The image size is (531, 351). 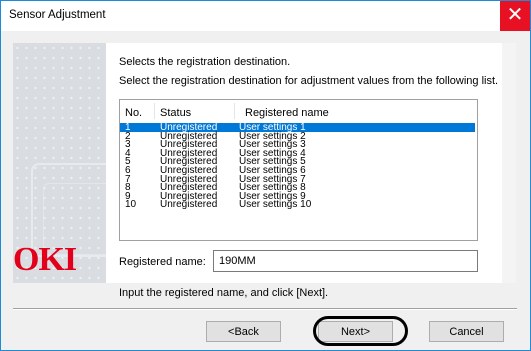 I want to click on close-icon: ✕, so click(x=515, y=15).